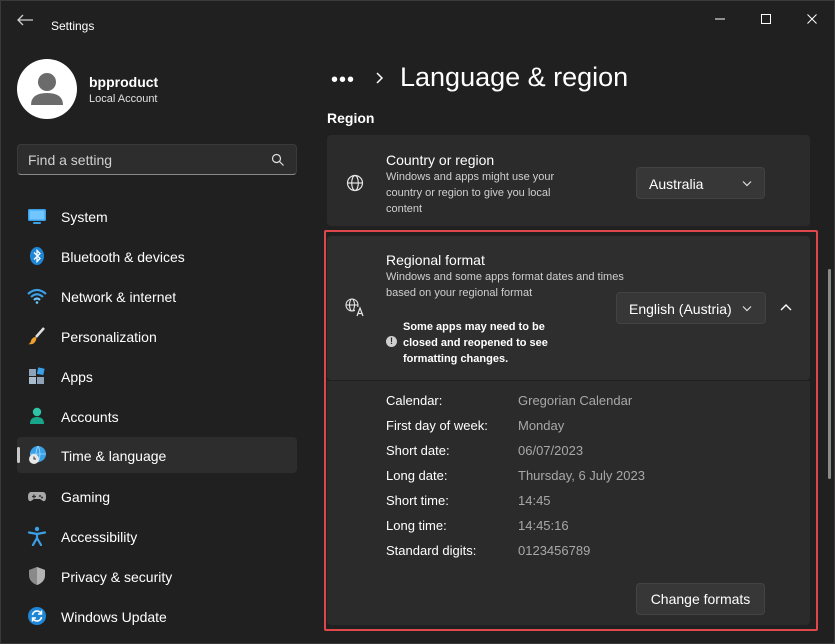 The image size is (835, 644). What do you see at coordinates (355, 183) in the screenshot?
I see `globe-icon` at bounding box center [355, 183].